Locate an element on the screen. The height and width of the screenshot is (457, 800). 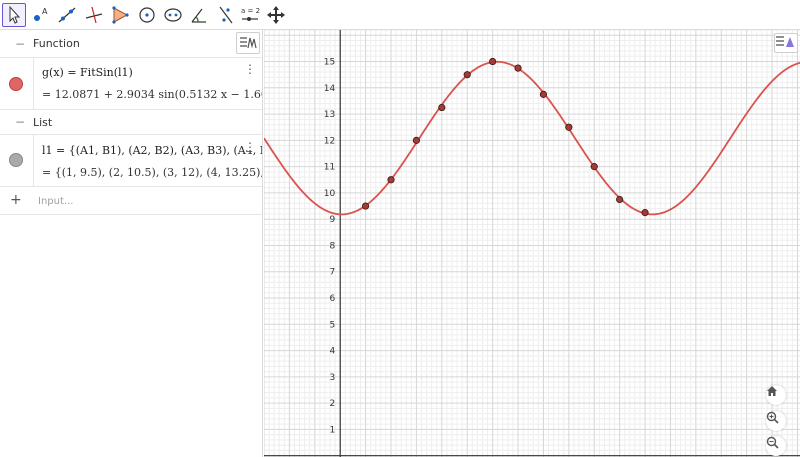
ellipse-tool-button is located at coordinates (173, 15).